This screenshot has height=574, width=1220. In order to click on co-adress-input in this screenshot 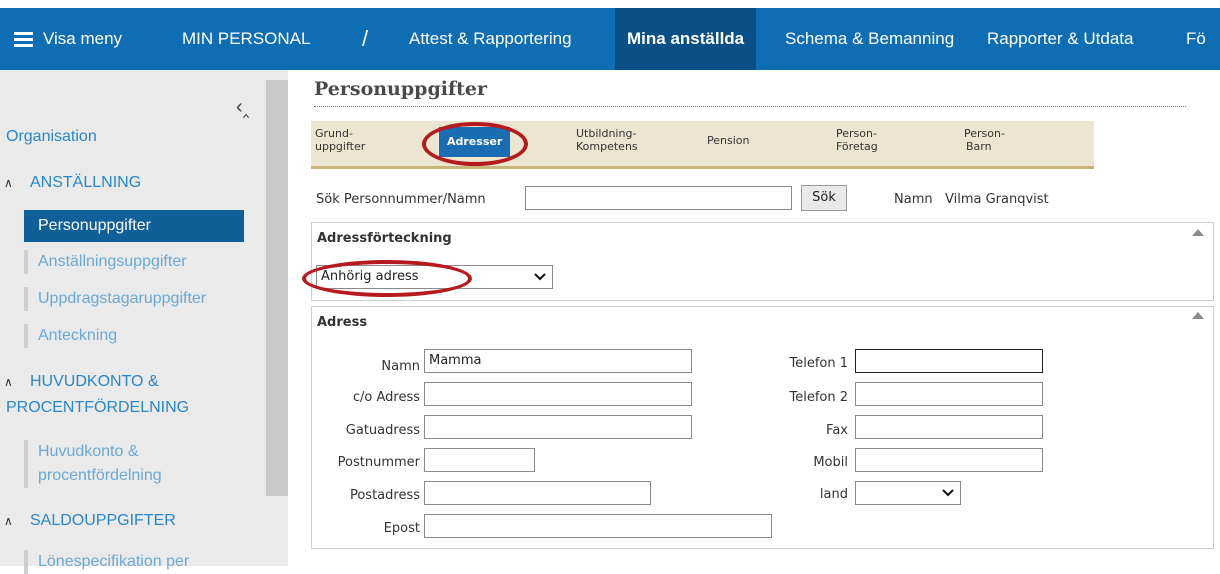, I will do `click(558, 394)`.